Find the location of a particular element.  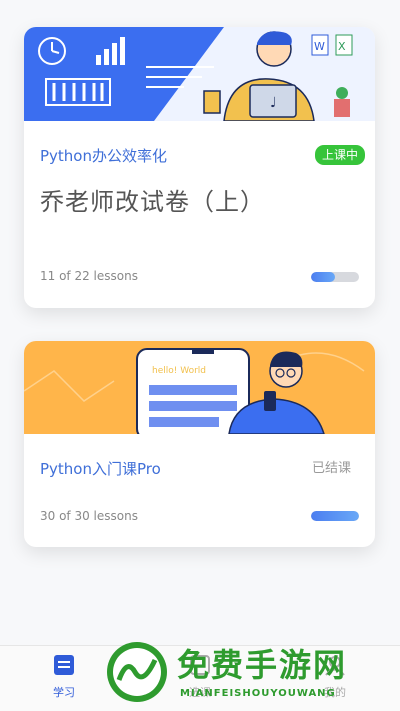

book-icon is located at coordinates (64, 665).